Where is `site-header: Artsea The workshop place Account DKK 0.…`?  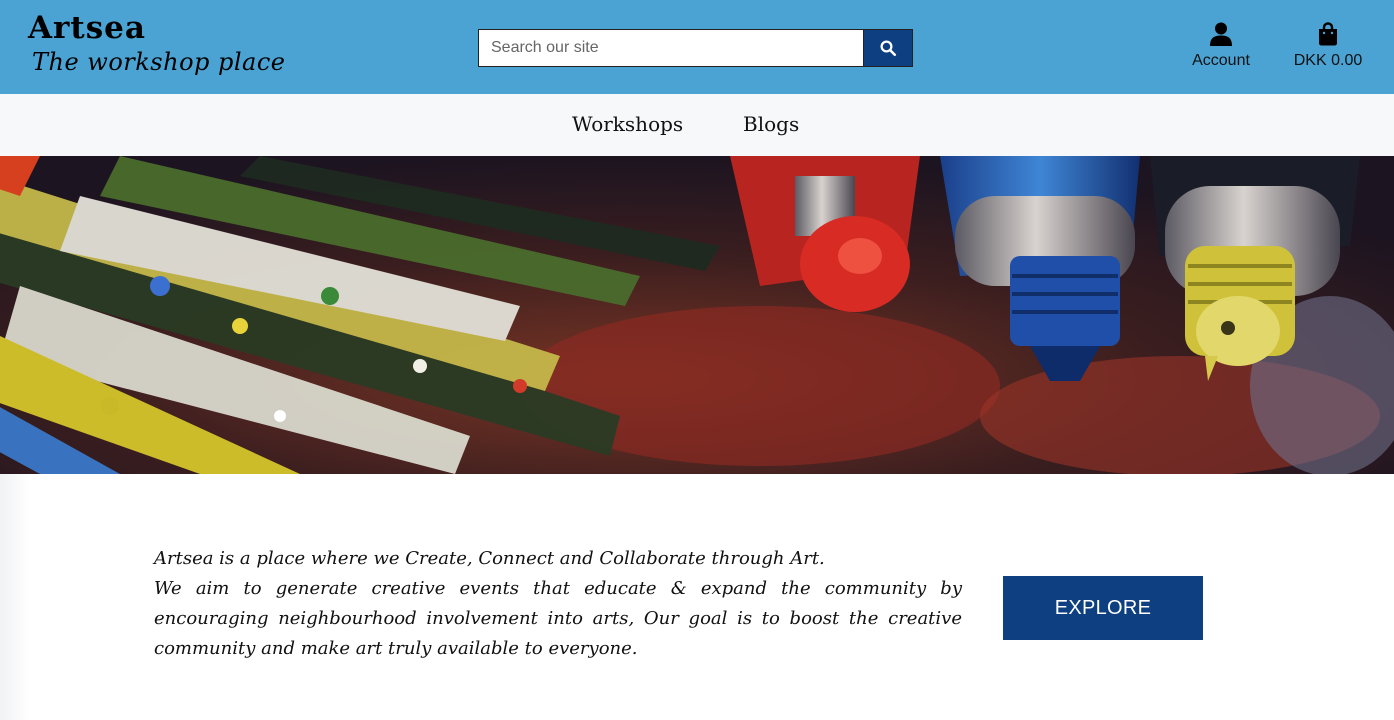 site-header: Artsea The workshop place Account DKK 0.… is located at coordinates (697, 47).